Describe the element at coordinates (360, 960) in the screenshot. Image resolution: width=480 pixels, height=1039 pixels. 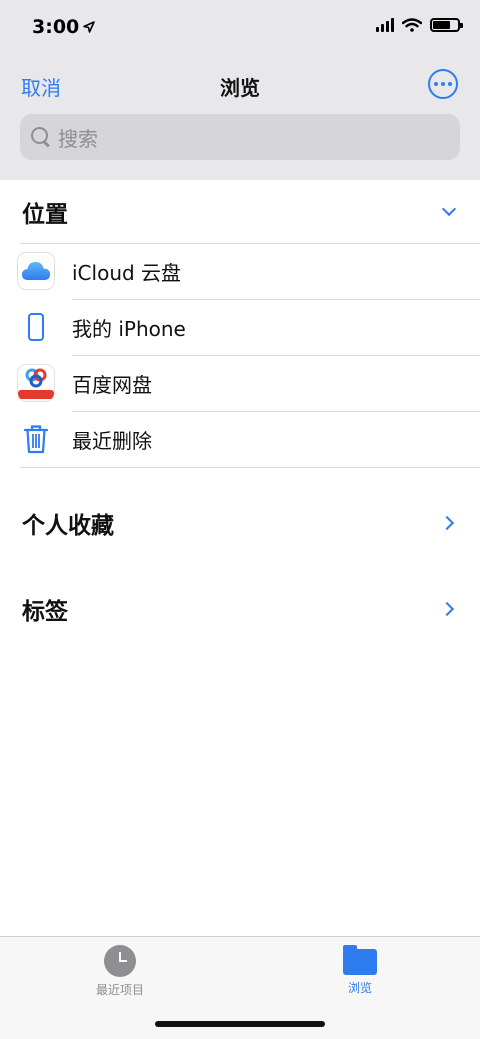
I see `folder-icon` at that location.